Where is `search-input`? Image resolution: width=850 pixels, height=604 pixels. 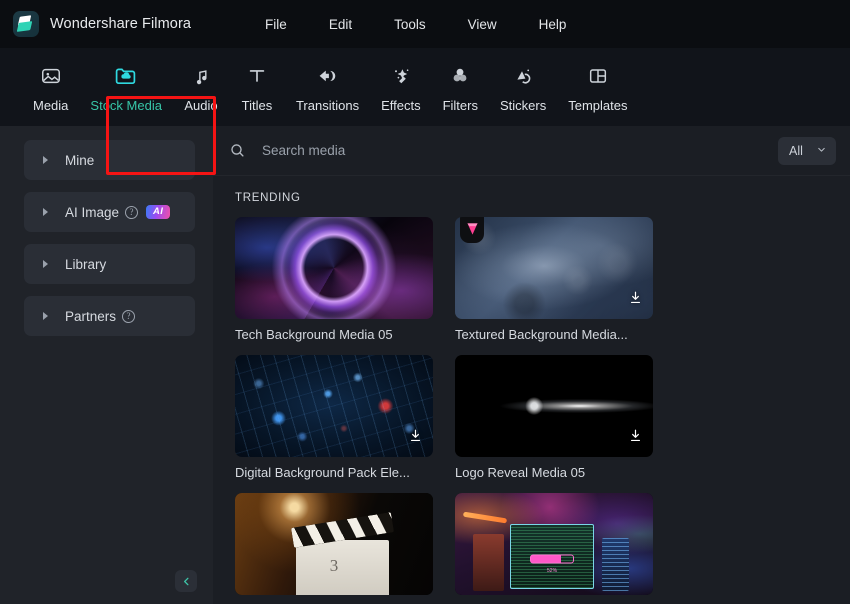
search-input is located at coordinates (520, 150).